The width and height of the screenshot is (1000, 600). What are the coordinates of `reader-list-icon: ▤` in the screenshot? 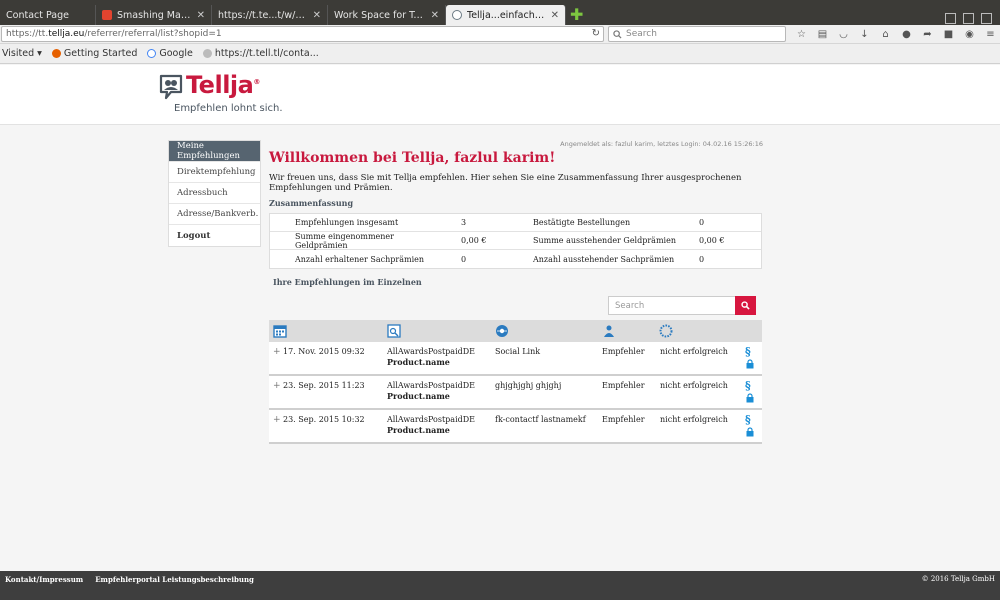 It's located at (822, 34).